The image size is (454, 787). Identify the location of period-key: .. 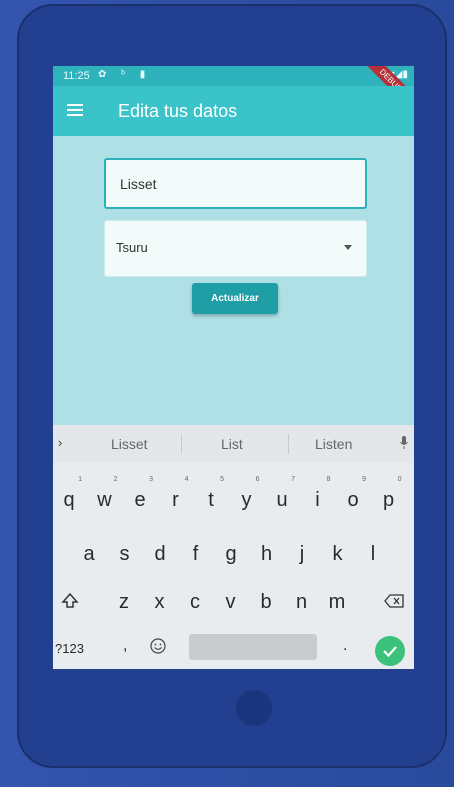
(345, 646).